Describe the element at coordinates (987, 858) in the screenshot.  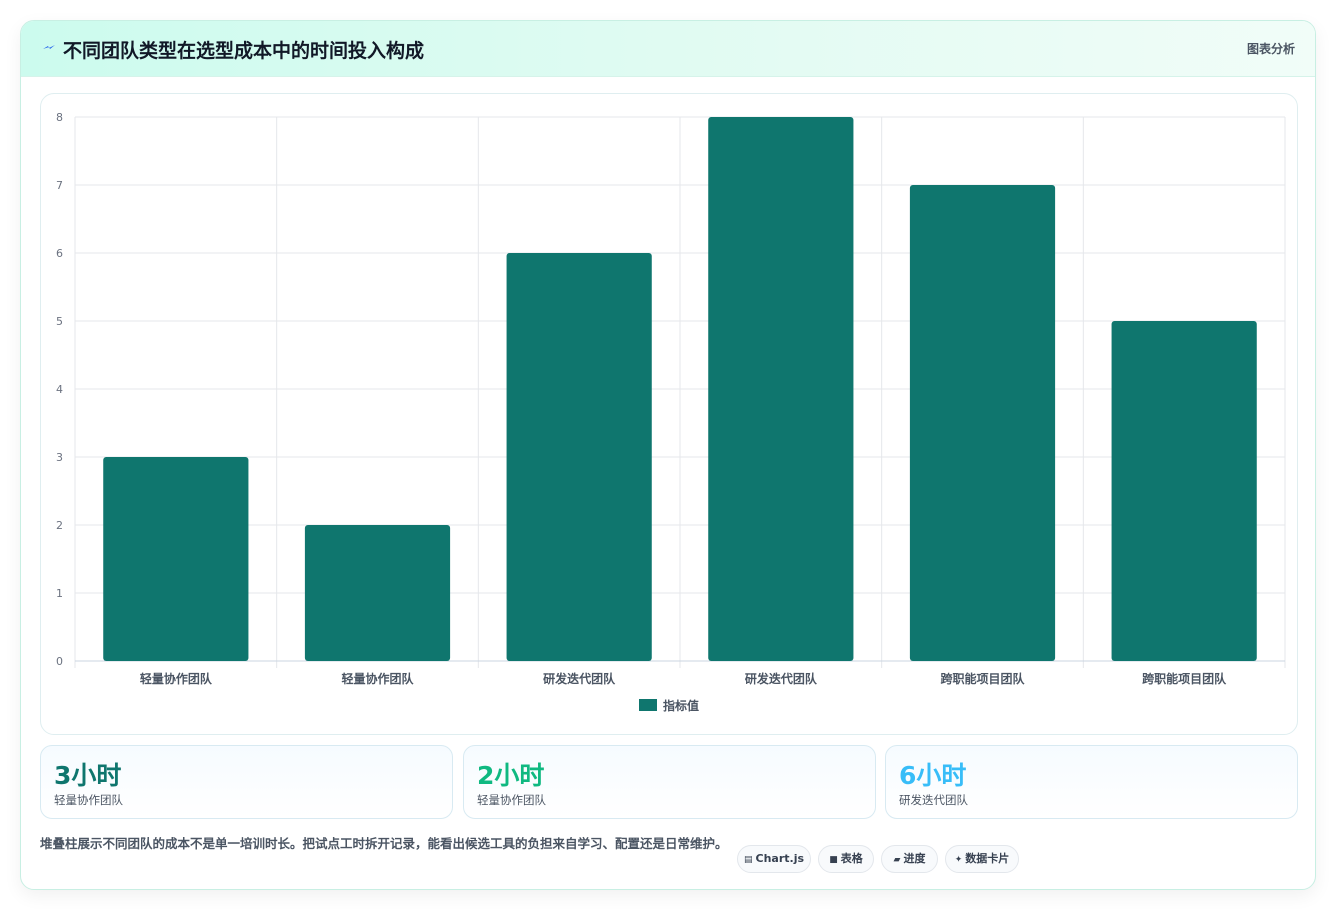
I see `tag-label: 数据卡片` at that location.